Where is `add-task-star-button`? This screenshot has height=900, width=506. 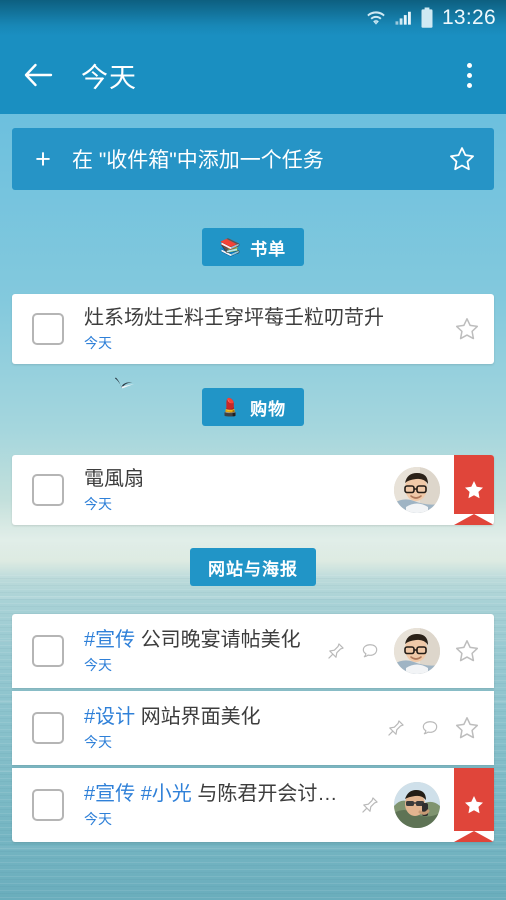
add-task-star-button is located at coordinates (462, 159).